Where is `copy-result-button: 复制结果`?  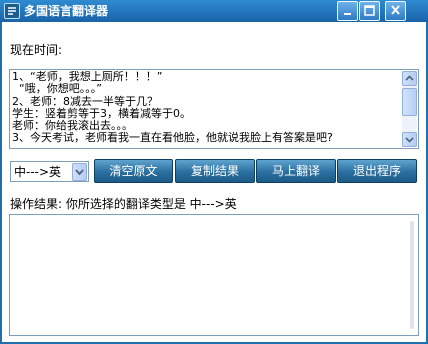 copy-result-button: 复制结果 is located at coordinates (215, 171).